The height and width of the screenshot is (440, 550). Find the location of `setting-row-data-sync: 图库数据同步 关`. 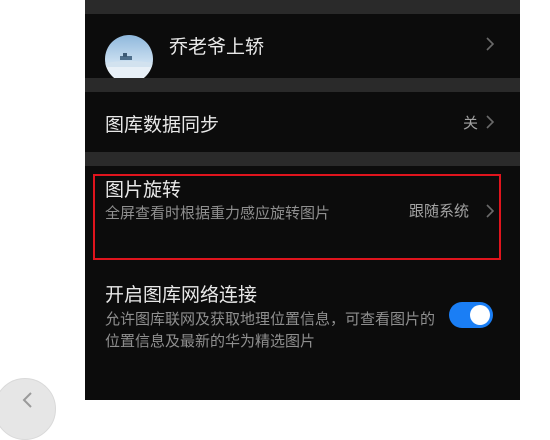

setting-row-data-sync: 图库数据同步 关 is located at coordinates (302, 122).